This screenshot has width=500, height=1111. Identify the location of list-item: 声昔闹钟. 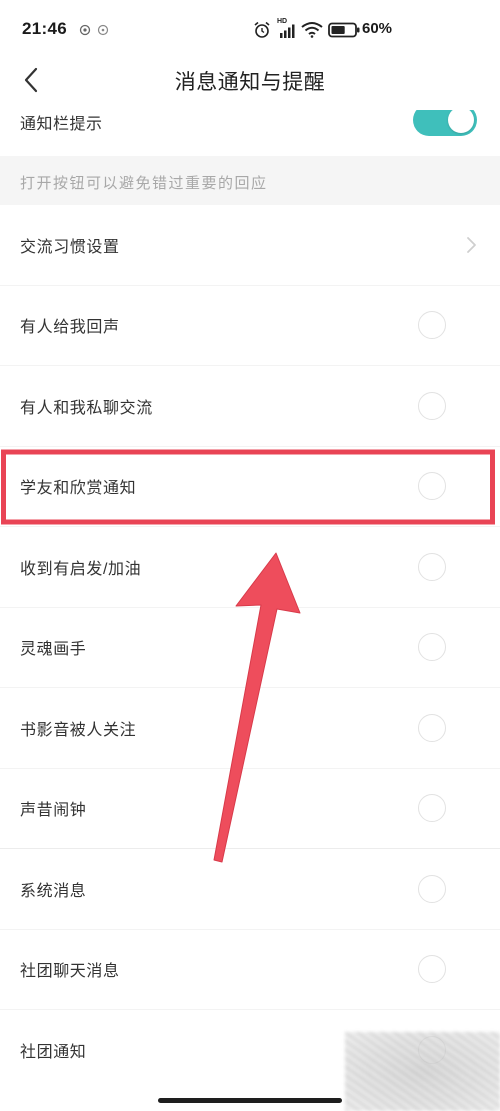
(250, 808).